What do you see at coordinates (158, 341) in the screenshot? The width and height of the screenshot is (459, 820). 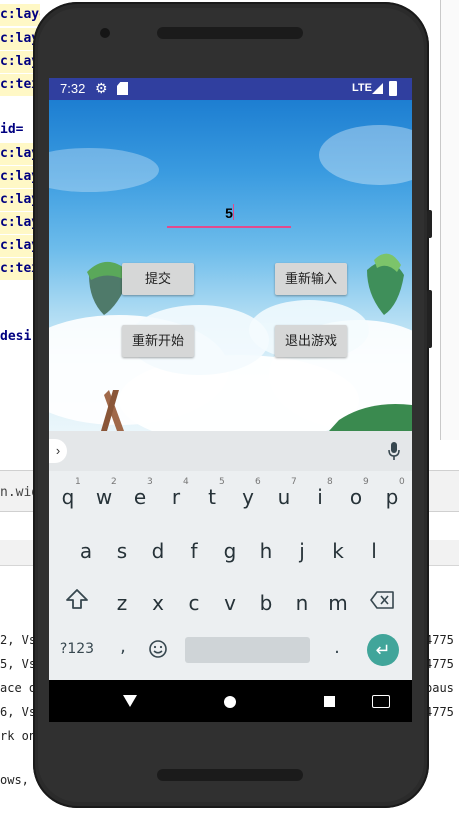 I see `restart-button: 重新开始` at bounding box center [158, 341].